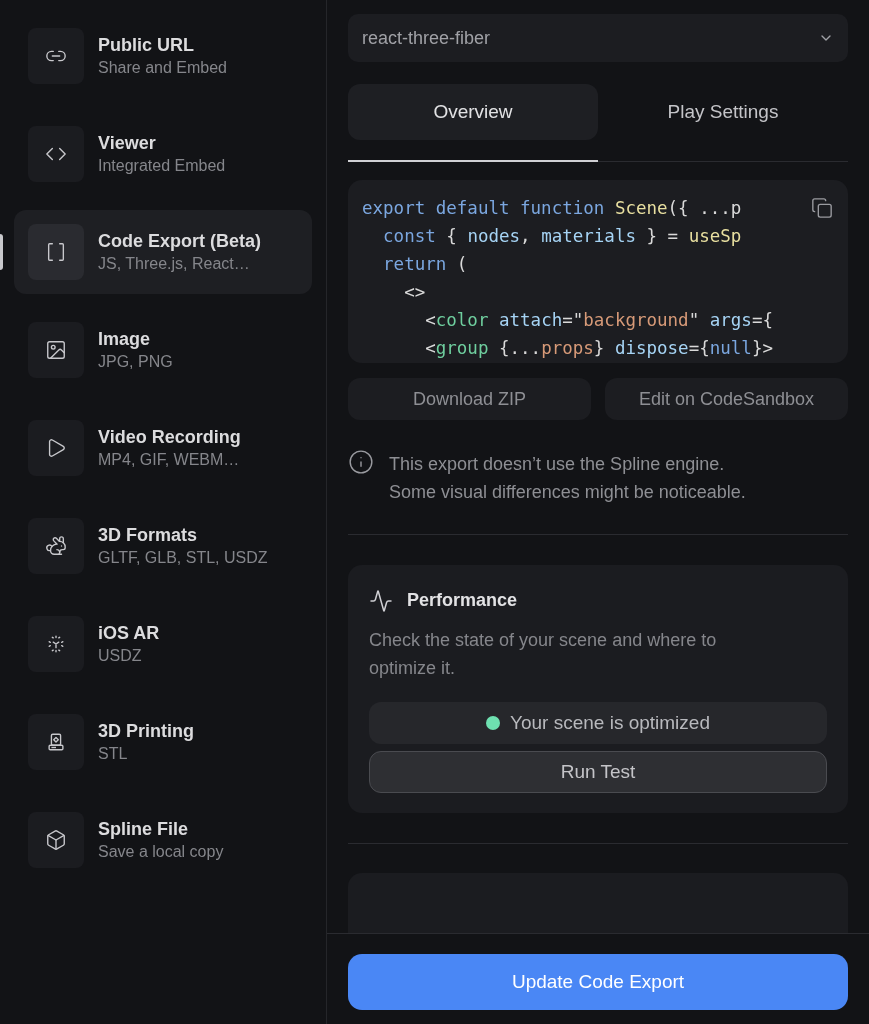 This screenshot has width=869, height=1024. I want to click on item-subtitle: Save a local copy, so click(161, 852).